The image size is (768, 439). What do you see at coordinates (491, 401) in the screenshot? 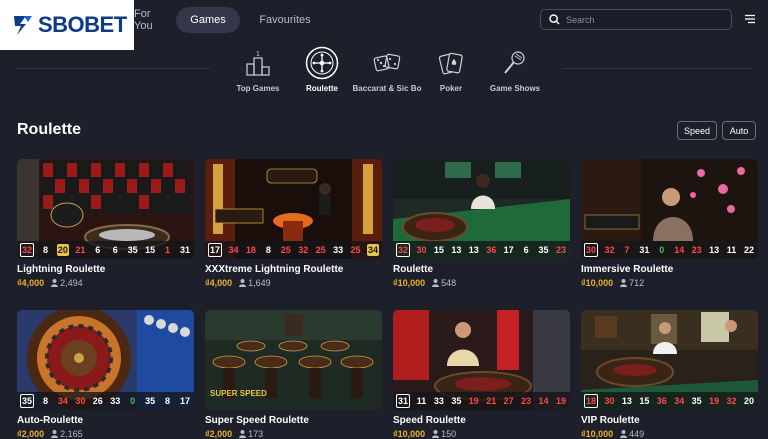
I see `recent-number: 21` at bounding box center [491, 401].